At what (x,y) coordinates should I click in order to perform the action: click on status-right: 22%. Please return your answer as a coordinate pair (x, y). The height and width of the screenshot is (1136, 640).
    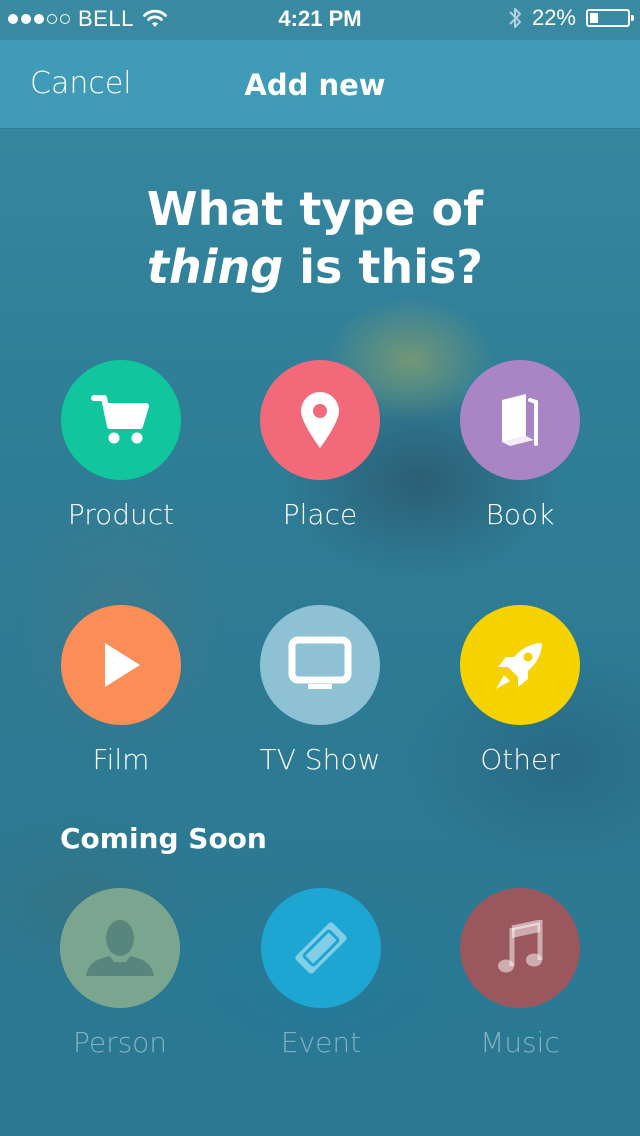
    Looking at the image, I should click on (571, 18).